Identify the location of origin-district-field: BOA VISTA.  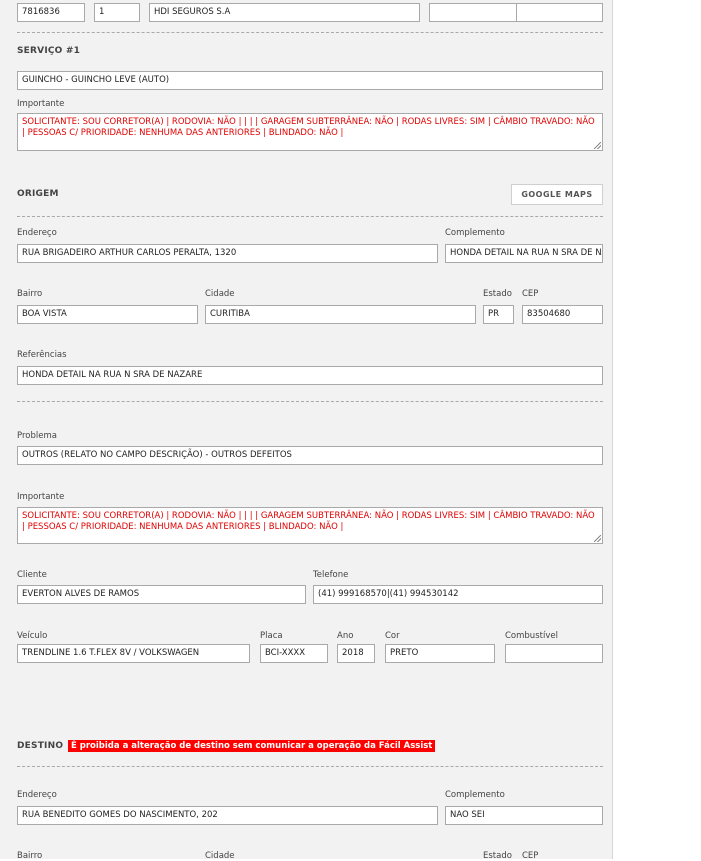
(107, 314).